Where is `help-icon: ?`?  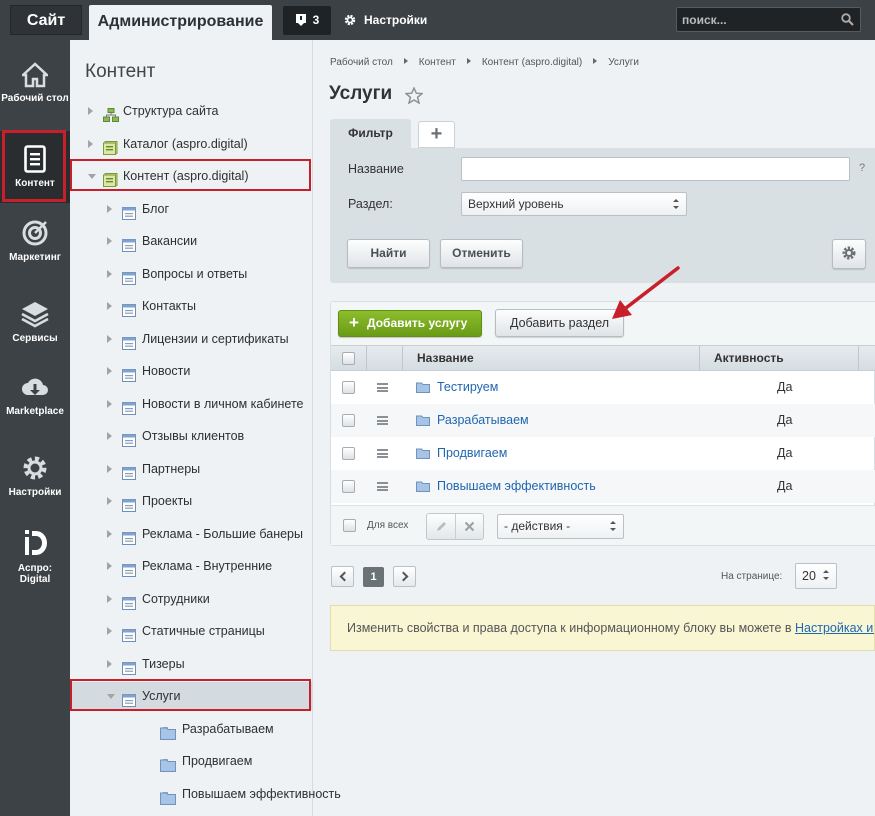 help-icon: ? is located at coordinates (862, 168).